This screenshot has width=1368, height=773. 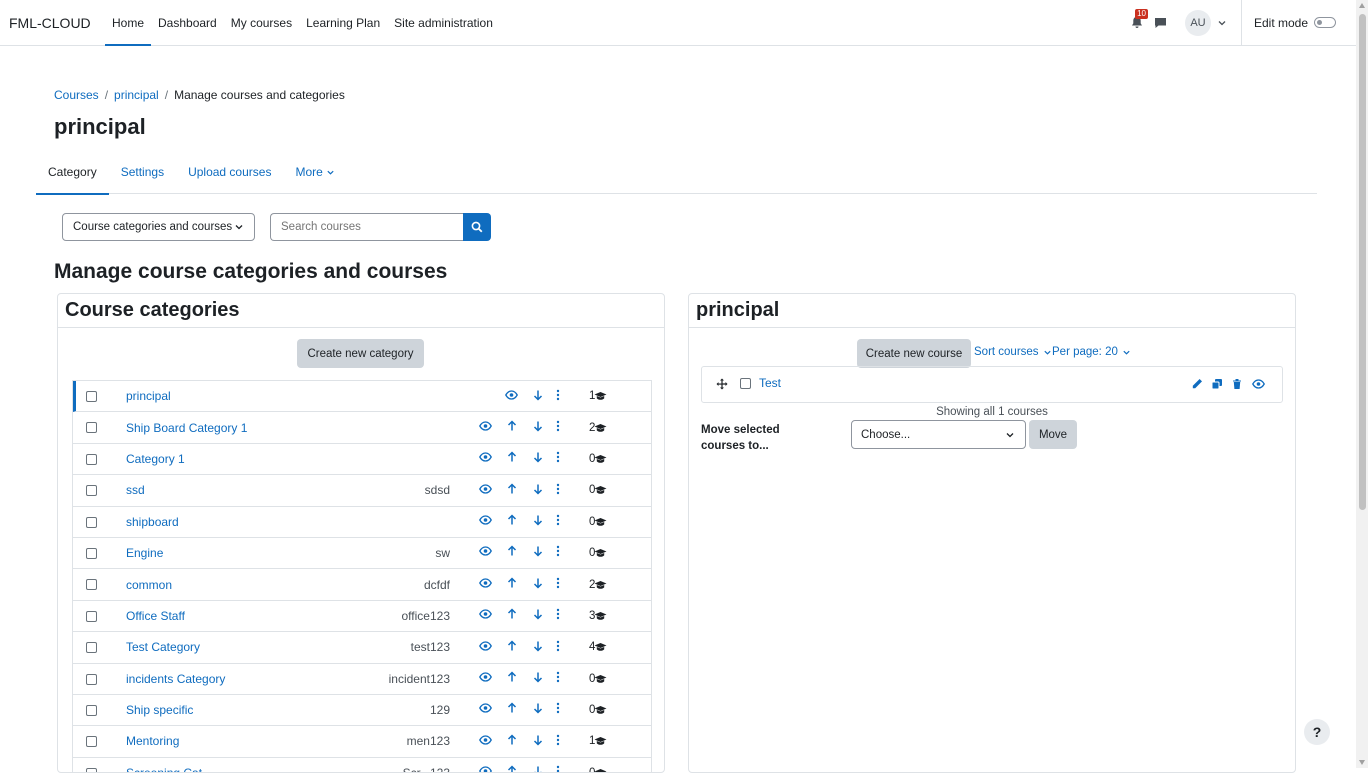 What do you see at coordinates (1013, 352) in the screenshot?
I see `sort-courses-dropdown: Sort courses` at bounding box center [1013, 352].